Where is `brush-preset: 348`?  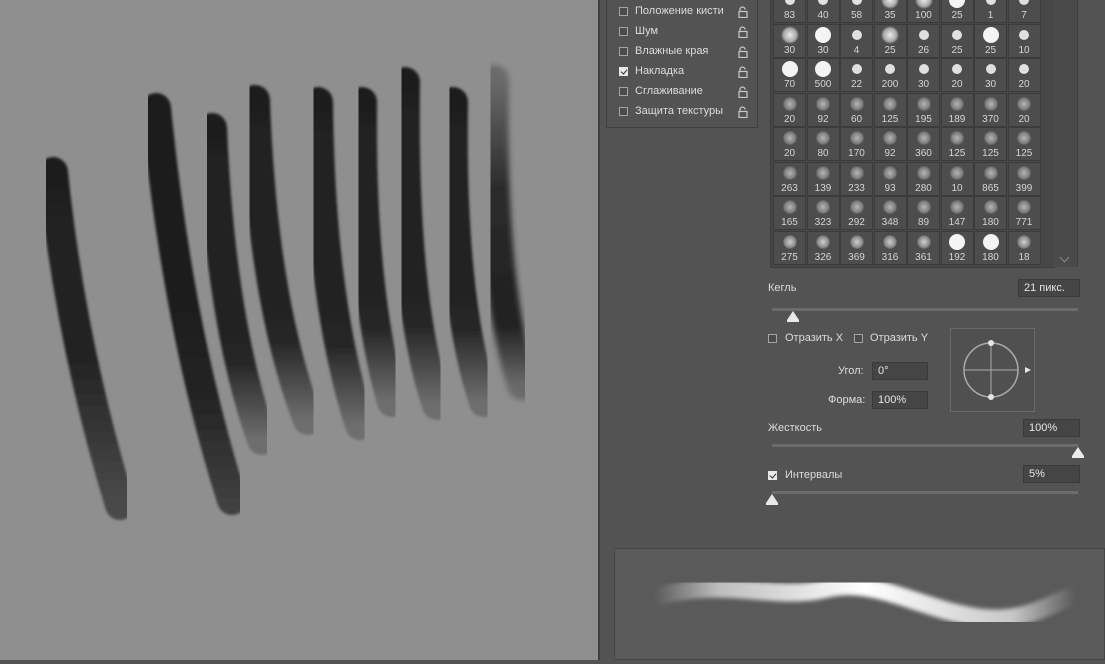
brush-preset: 348 is located at coordinates (890, 213).